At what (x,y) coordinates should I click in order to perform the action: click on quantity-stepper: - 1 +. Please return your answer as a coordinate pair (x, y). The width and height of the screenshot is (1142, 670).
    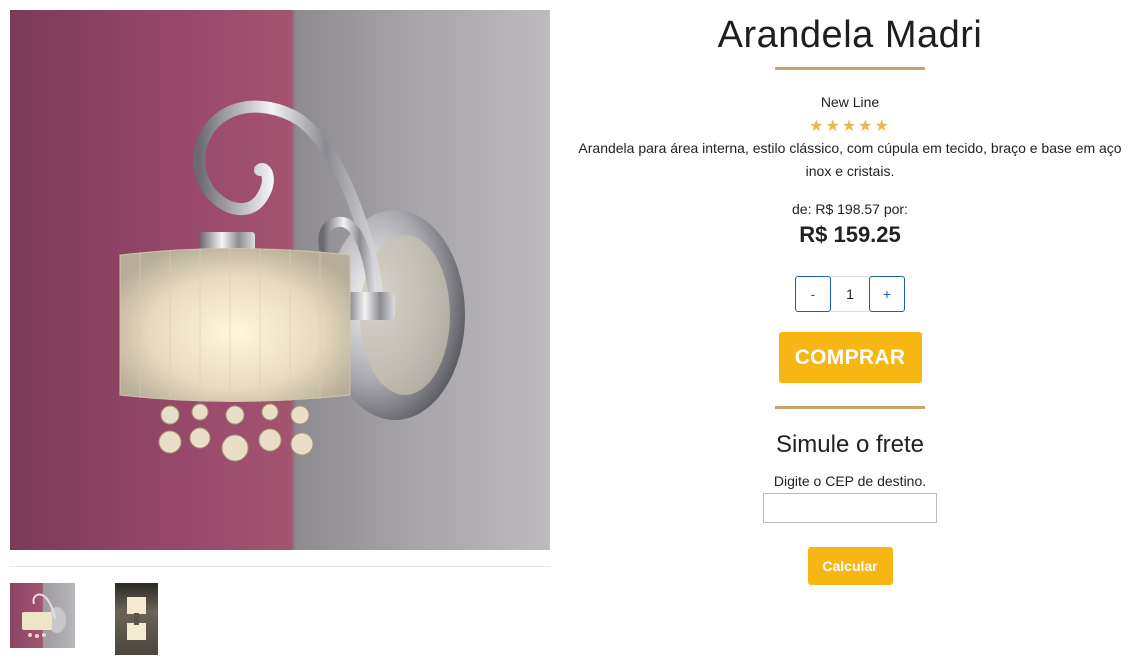
    Looking at the image, I should click on (850, 294).